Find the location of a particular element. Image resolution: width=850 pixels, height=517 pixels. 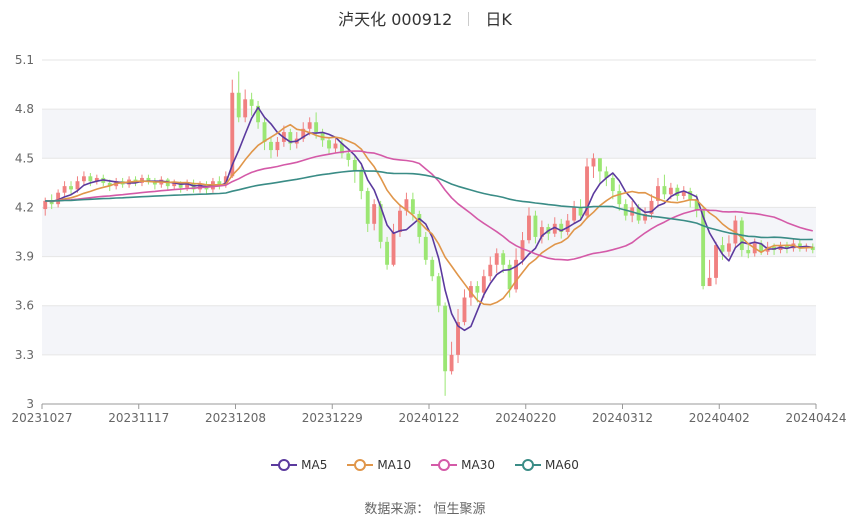

legend-label: MA5 is located at coordinates (314, 465).